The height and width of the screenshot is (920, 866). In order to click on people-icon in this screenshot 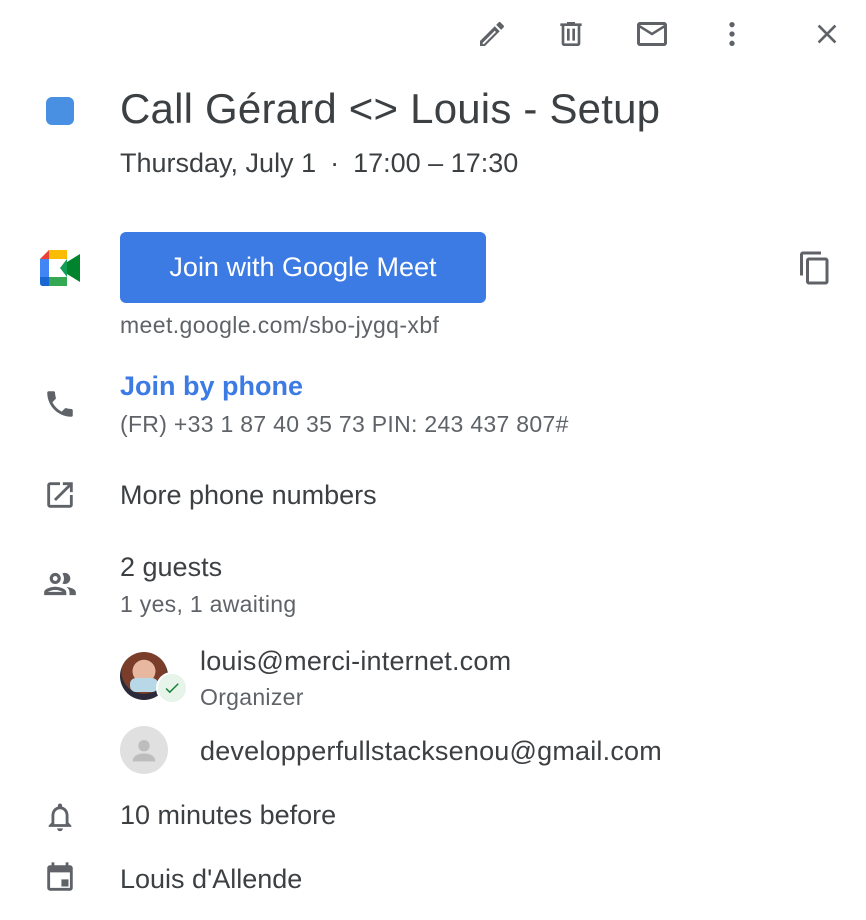, I will do `click(60, 584)`.